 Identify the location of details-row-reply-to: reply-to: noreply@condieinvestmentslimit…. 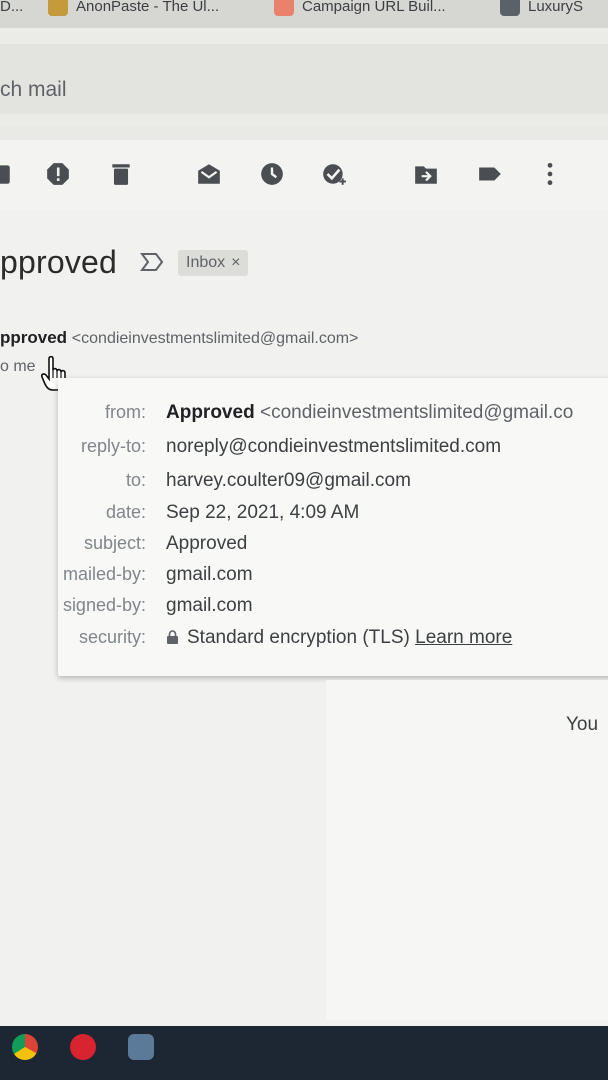
(279, 447).